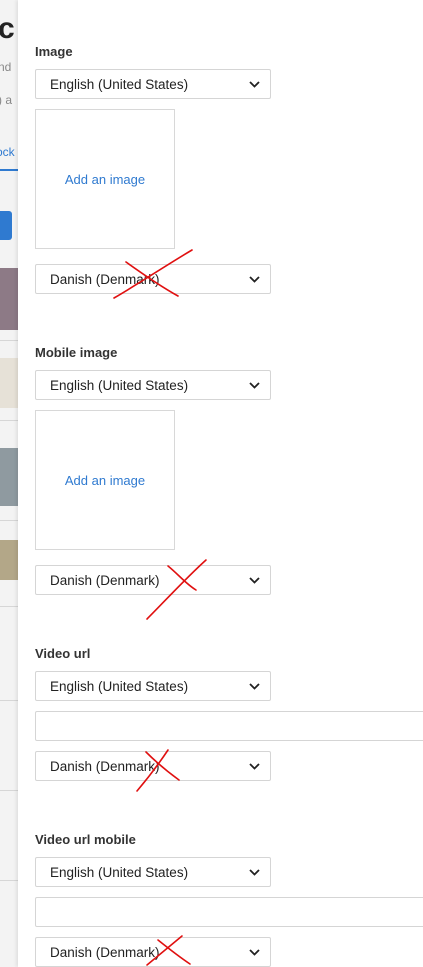 Image resolution: width=423 pixels, height=967 pixels. I want to click on image-upload-box: Add an image, so click(105, 179).